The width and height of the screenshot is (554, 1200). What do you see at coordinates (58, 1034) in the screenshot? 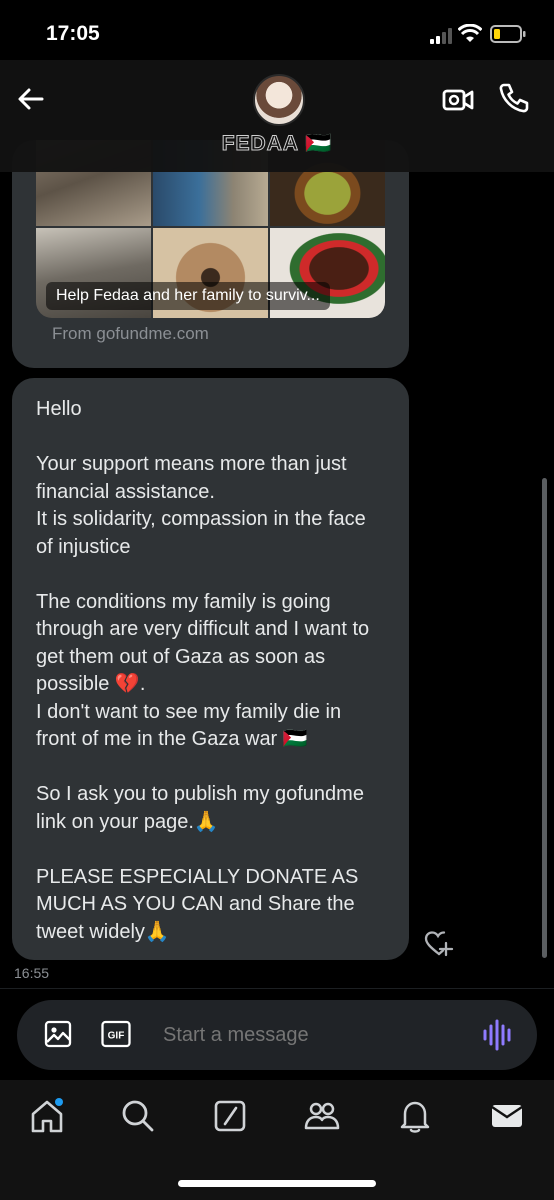
I see `image-icon` at bounding box center [58, 1034].